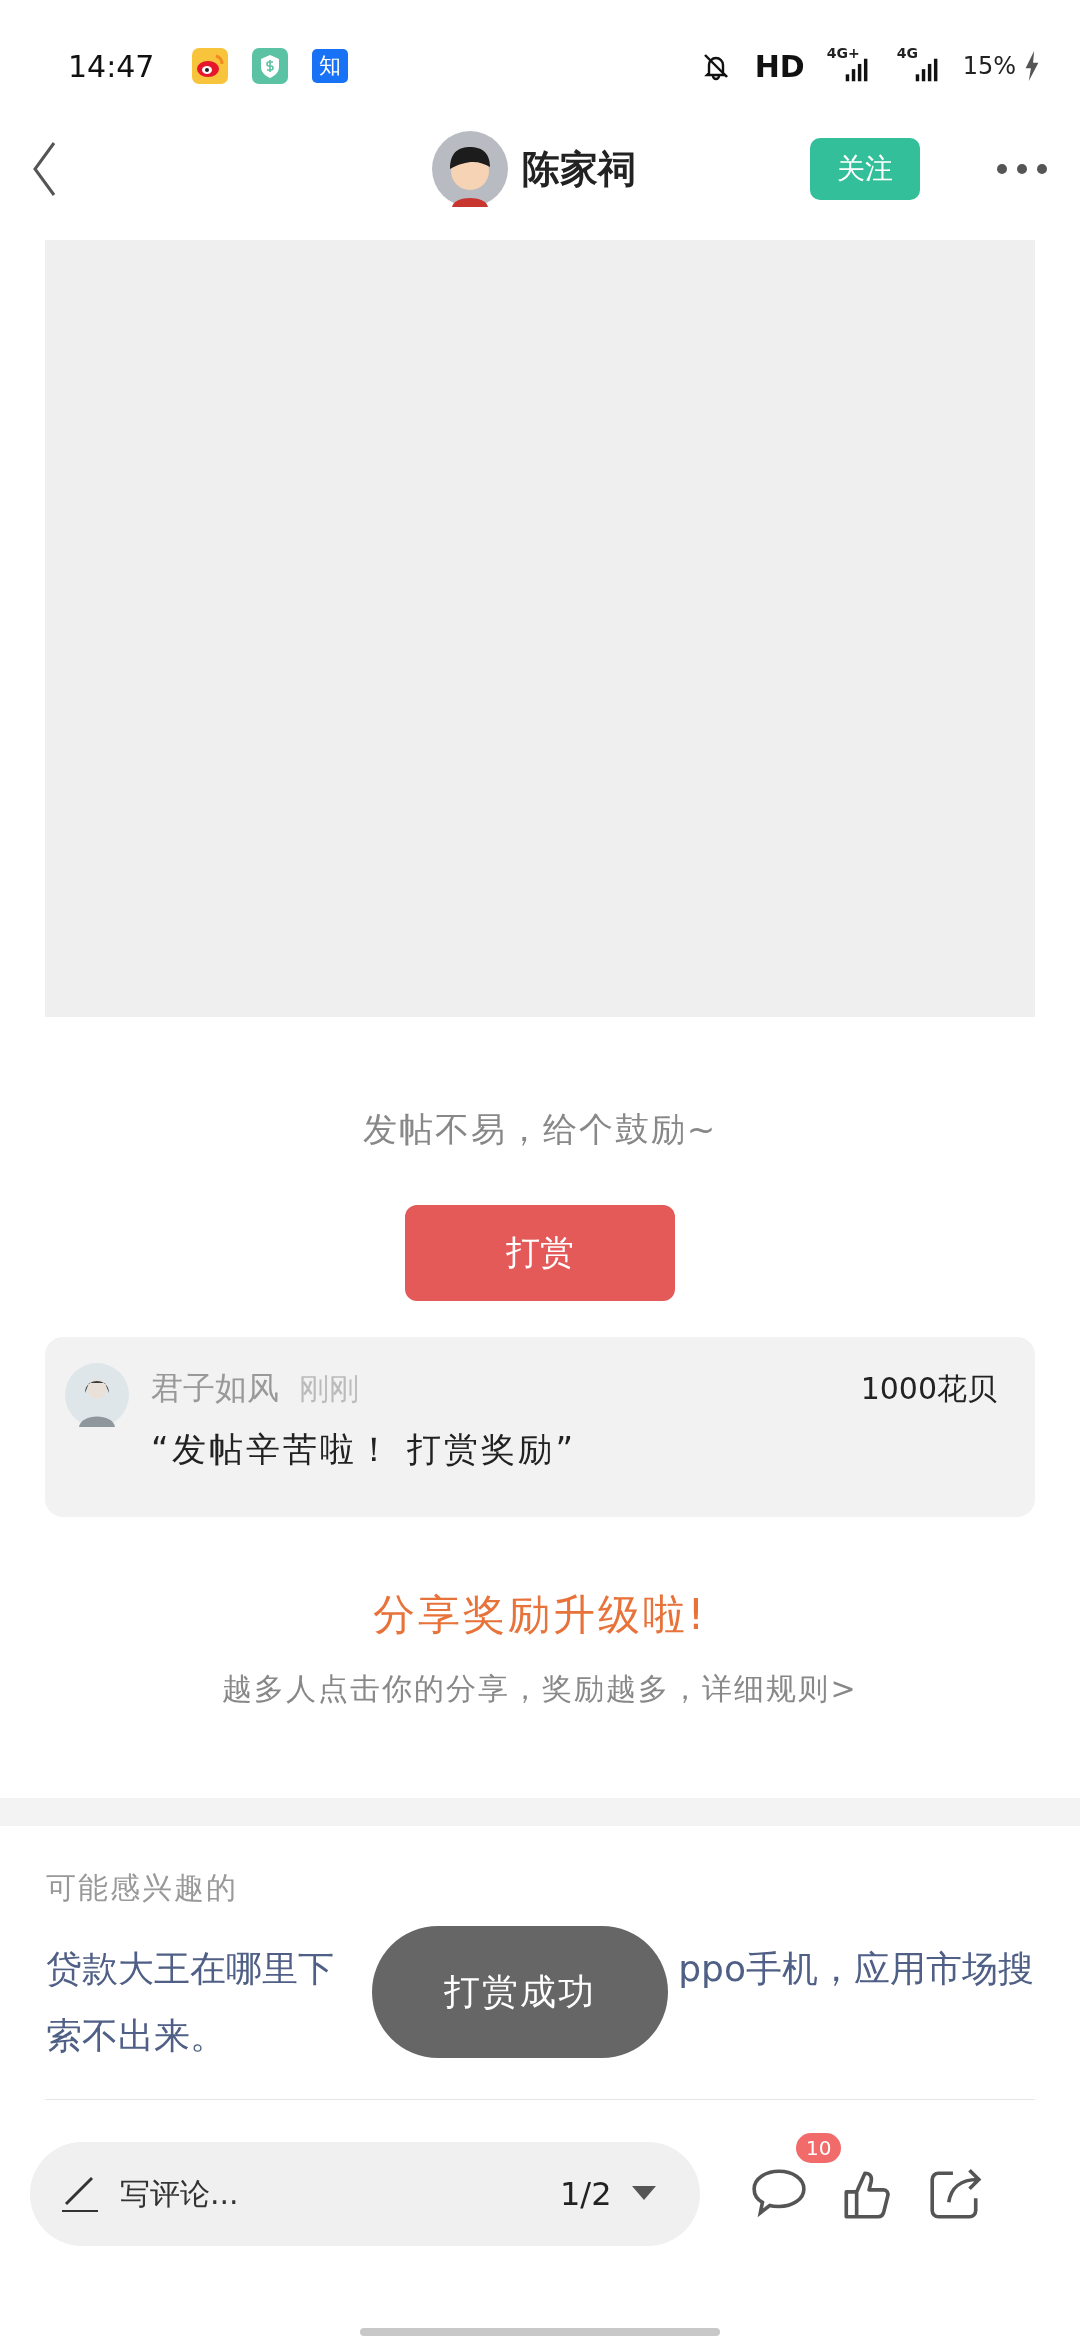 The height and width of the screenshot is (2340, 1080). I want to click on share-rule-link: 越多人点击你的分享，奖励越多，详细规则>, so click(540, 1689).